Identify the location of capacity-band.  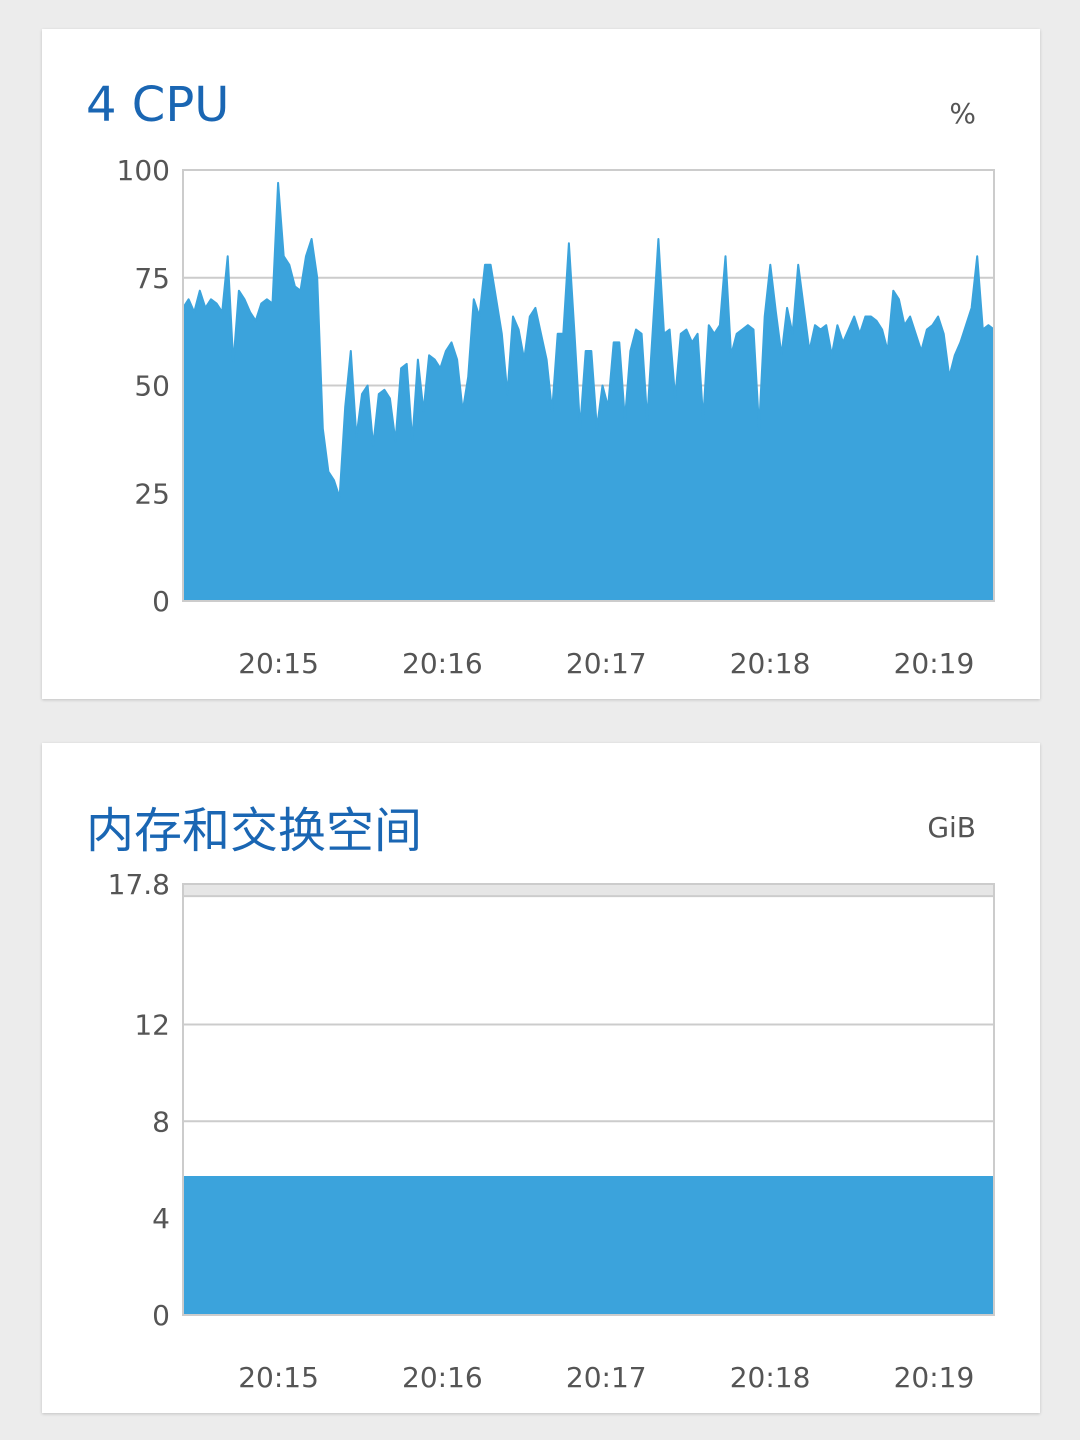
(588, 890).